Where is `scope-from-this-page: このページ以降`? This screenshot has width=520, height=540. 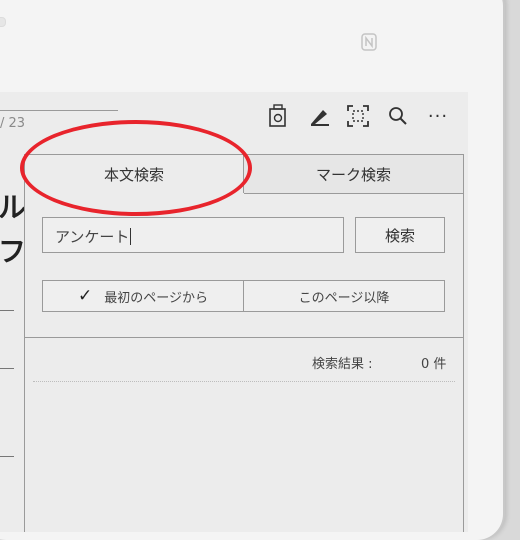 scope-from-this-page: このページ以降 is located at coordinates (343, 296).